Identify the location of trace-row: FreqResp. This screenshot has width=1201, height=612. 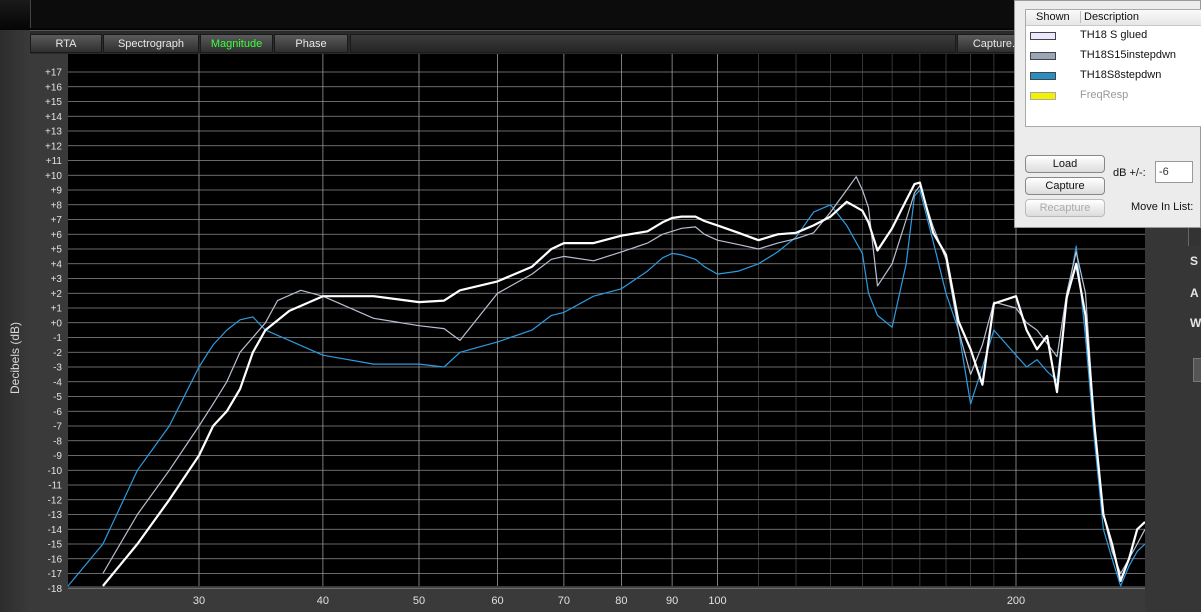
(1113, 96).